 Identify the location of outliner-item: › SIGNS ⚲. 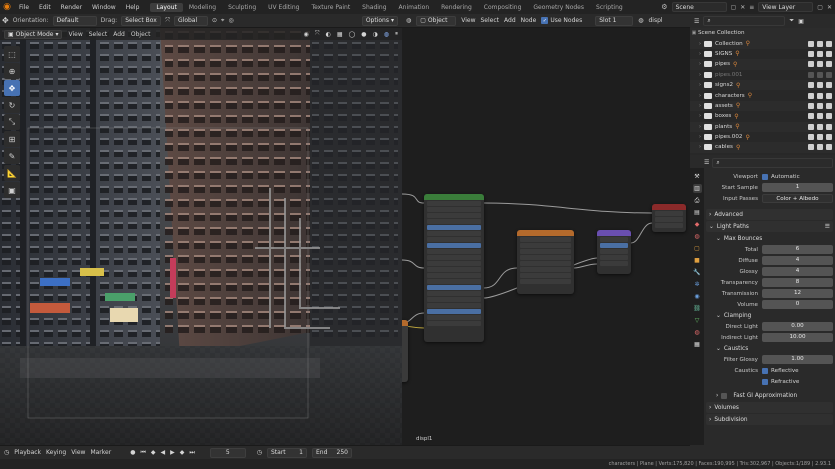
(762, 54).